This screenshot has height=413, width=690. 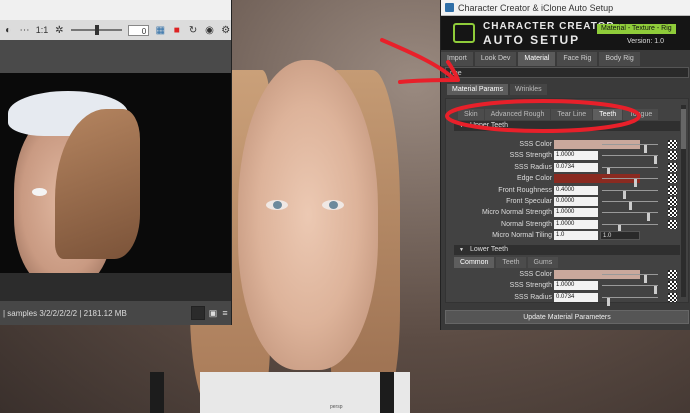 I want to click on menu-icon: ≡, so click(x=225, y=313).